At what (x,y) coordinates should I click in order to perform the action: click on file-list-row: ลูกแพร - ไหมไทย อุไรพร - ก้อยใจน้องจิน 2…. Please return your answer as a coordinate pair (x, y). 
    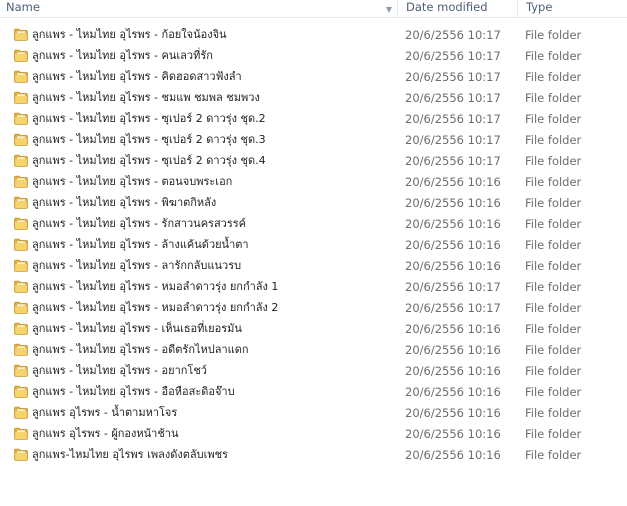
    Looking at the image, I should click on (313, 35).